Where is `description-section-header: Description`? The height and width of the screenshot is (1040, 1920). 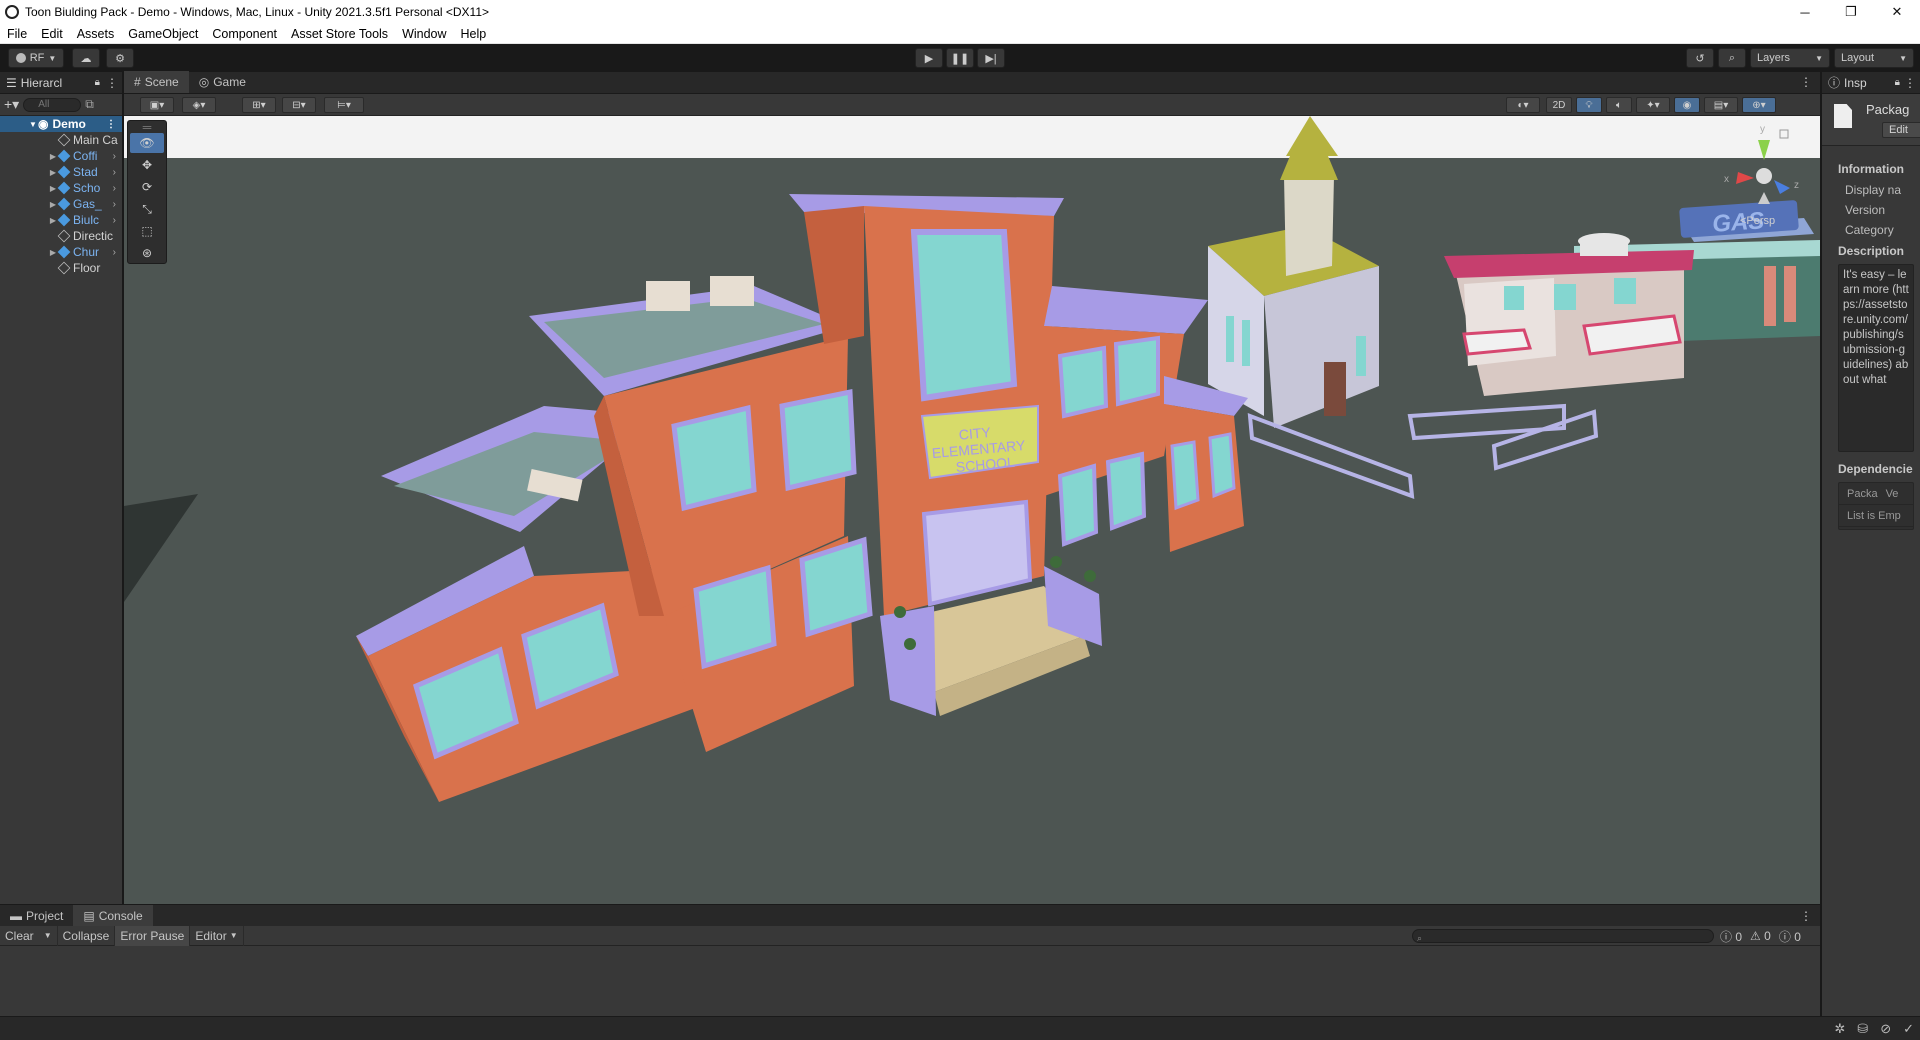 description-section-header: Description is located at coordinates (1871, 251).